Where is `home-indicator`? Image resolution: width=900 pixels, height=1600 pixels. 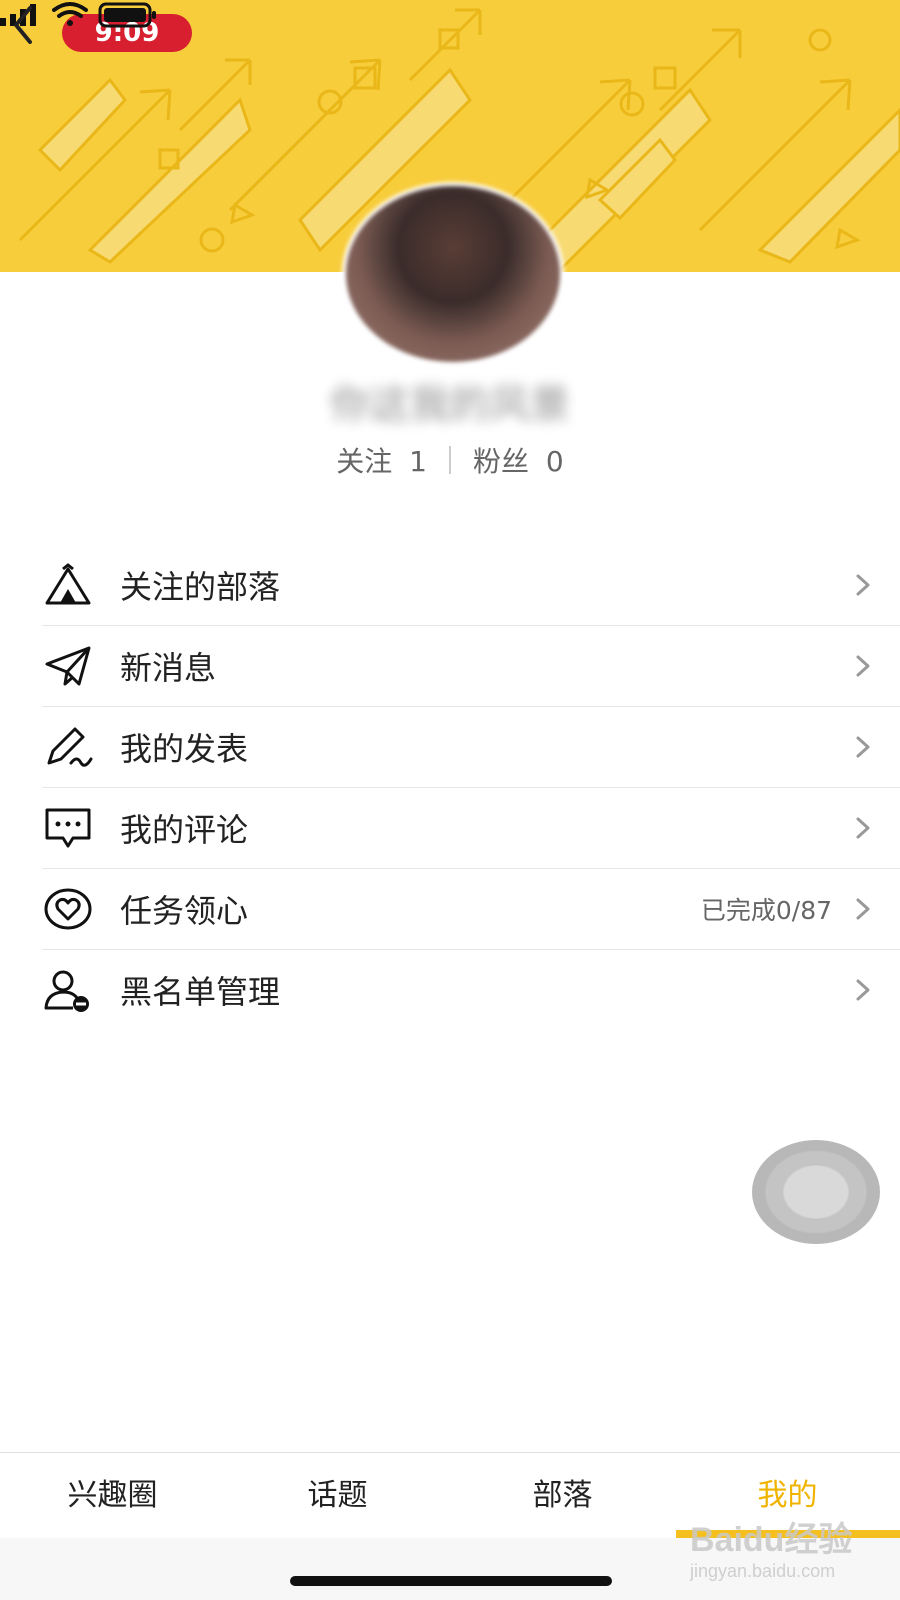
home-indicator is located at coordinates (451, 1581).